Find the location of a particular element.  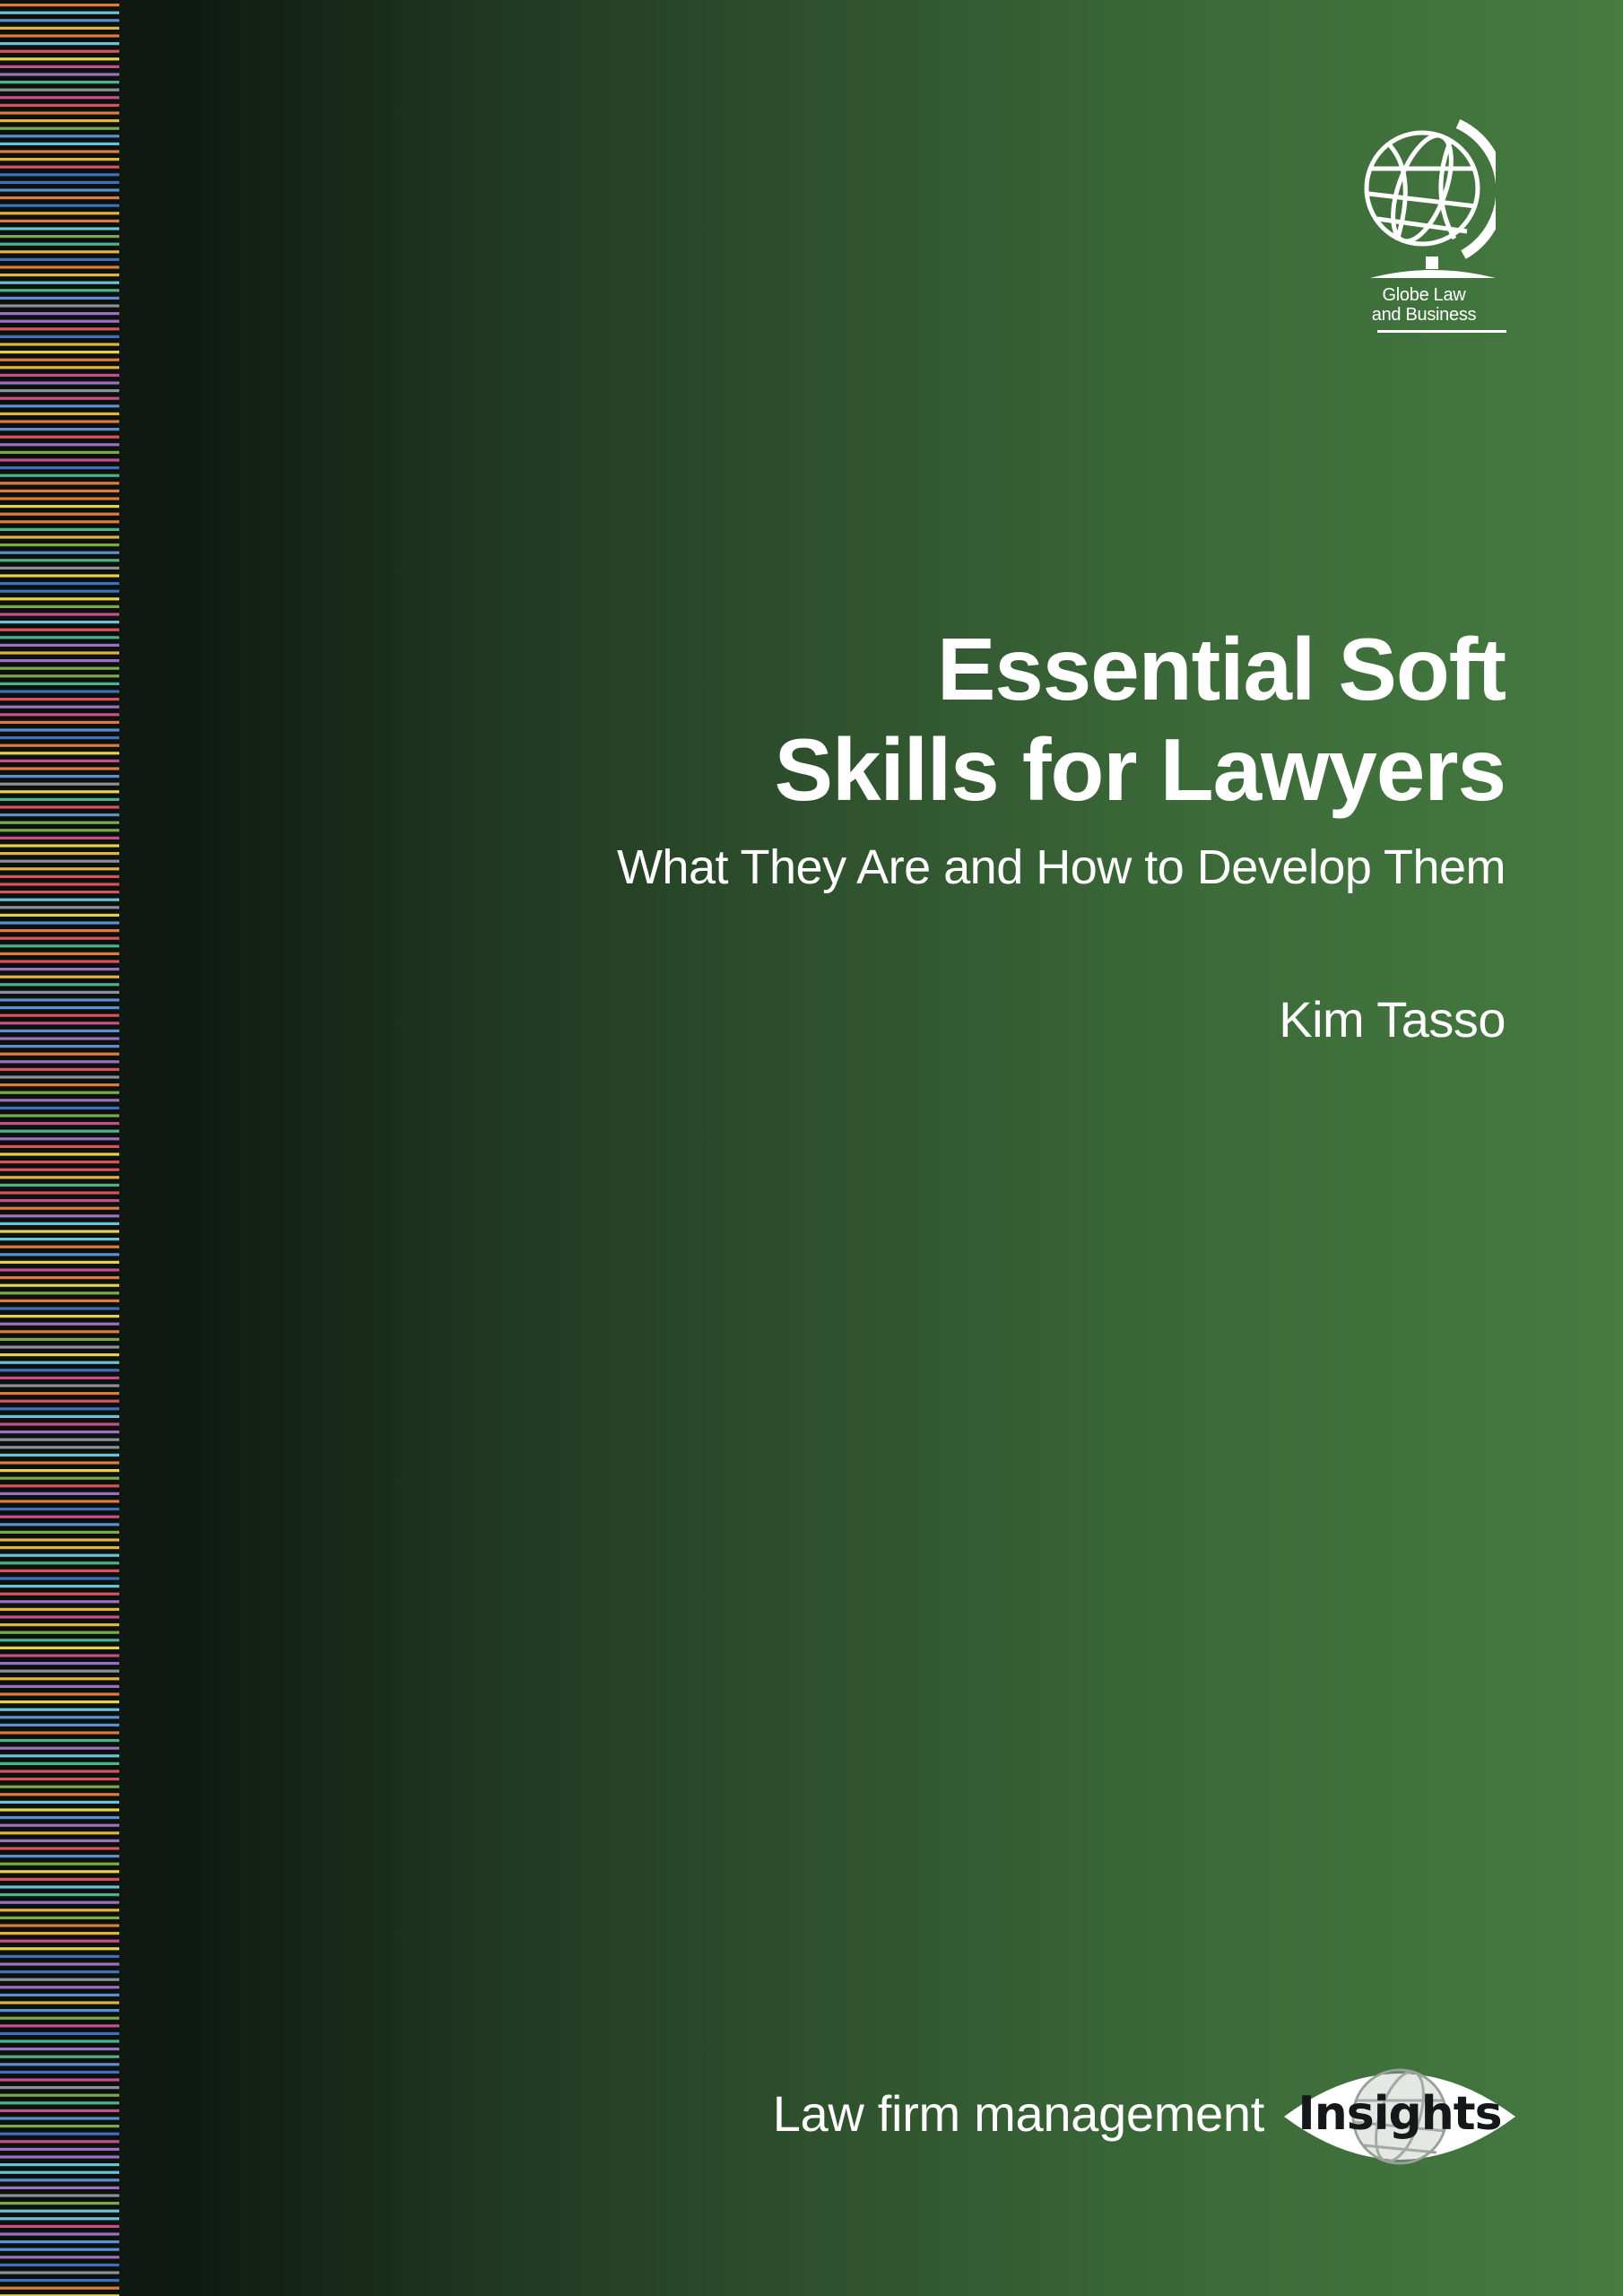

publisher-name-line-2: and Business is located at coordinates (1424, 315).